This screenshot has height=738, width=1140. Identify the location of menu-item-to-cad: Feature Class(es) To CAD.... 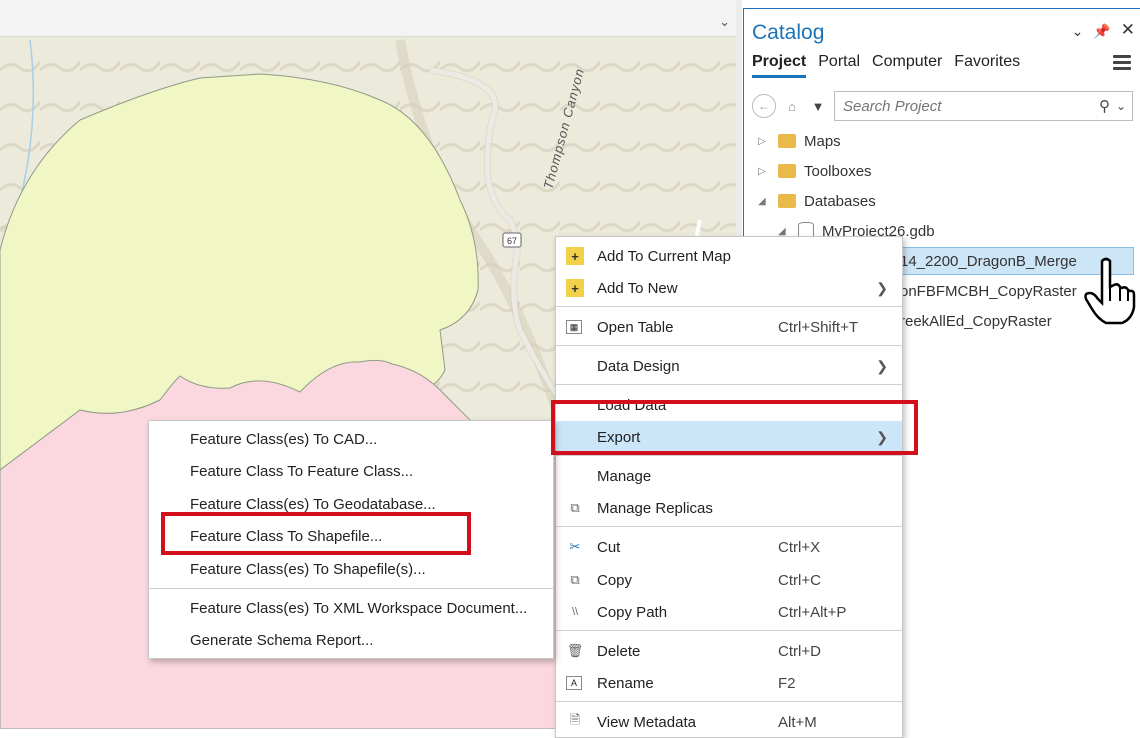
(351, 439).